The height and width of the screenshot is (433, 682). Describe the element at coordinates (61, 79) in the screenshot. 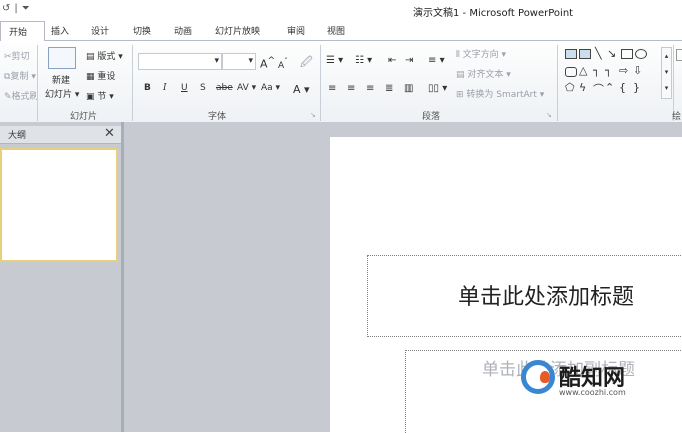

I see `new-slide-label-top: 新建` at that location.